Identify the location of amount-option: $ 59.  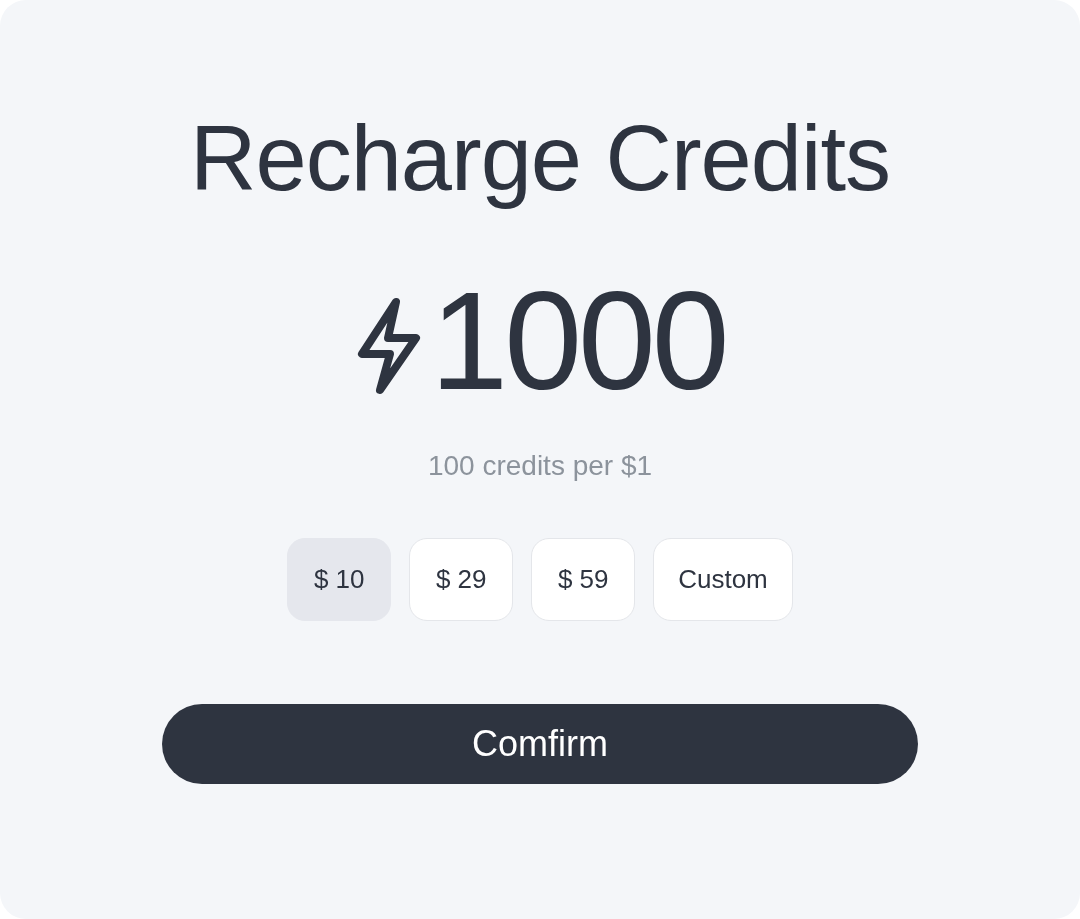
(583, 579).